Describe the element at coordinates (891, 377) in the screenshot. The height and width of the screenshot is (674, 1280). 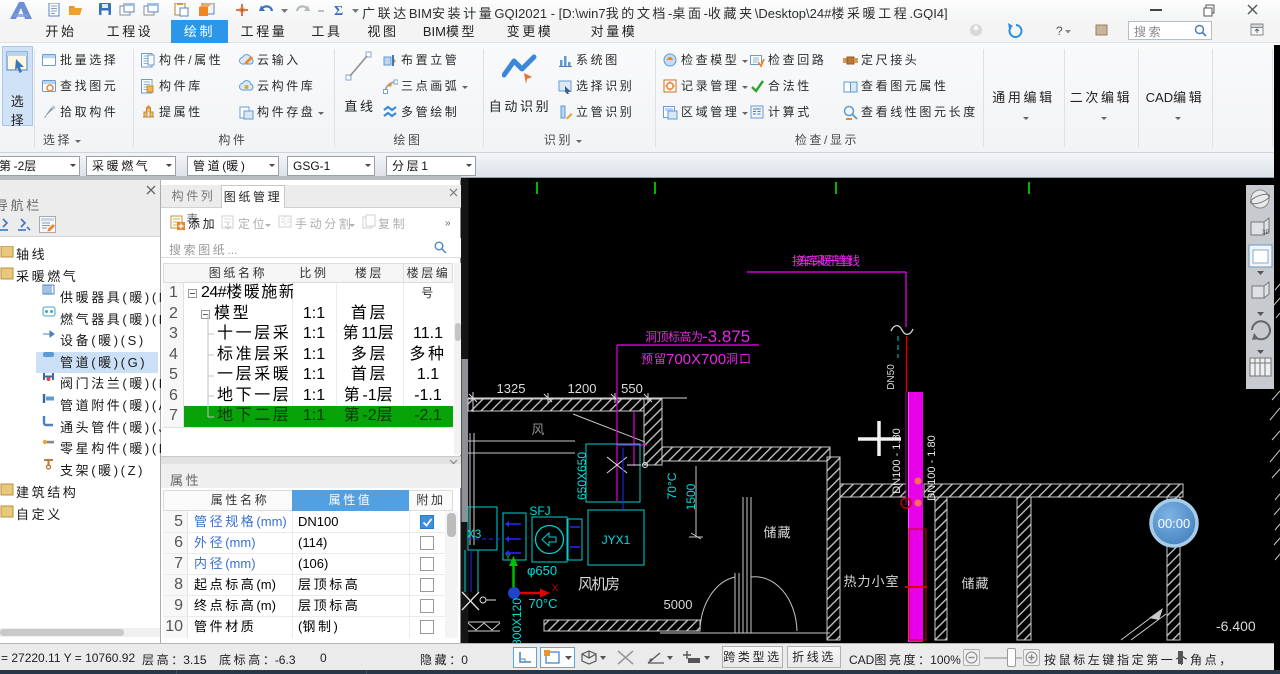
I see `svg-text: DN50` at that location.